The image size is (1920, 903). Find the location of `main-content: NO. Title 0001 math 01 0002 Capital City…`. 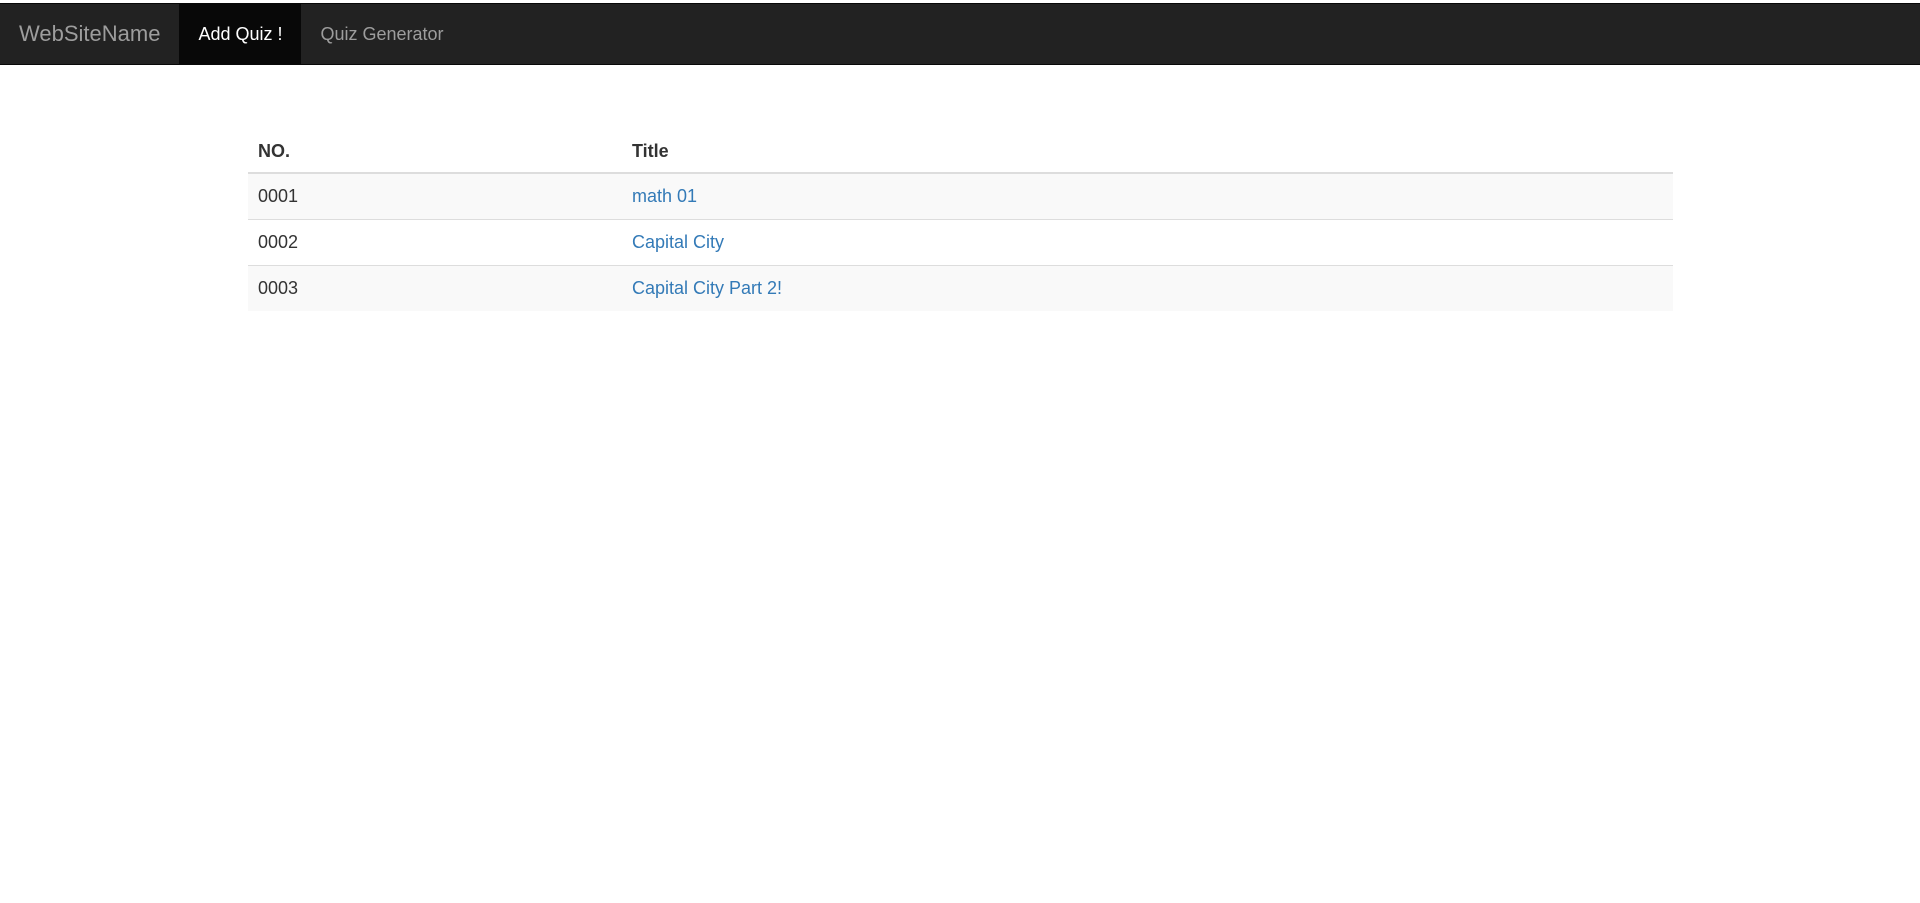

main-content: NO. Title 0001 math 01 0002 Capital City… is located at coordinates (960, 220).